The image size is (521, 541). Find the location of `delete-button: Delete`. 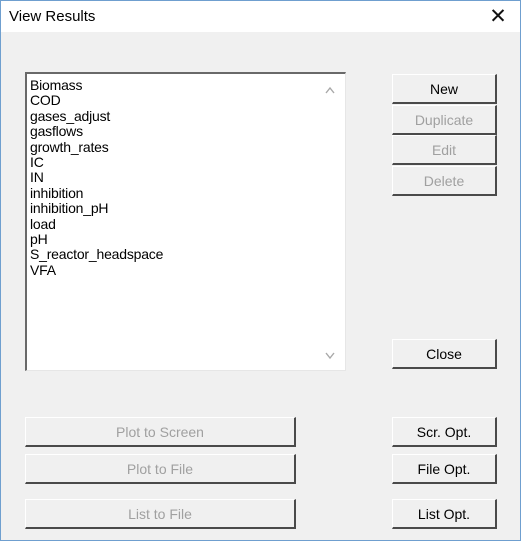

delete-button: Delete is located at coordinates (444, 181).